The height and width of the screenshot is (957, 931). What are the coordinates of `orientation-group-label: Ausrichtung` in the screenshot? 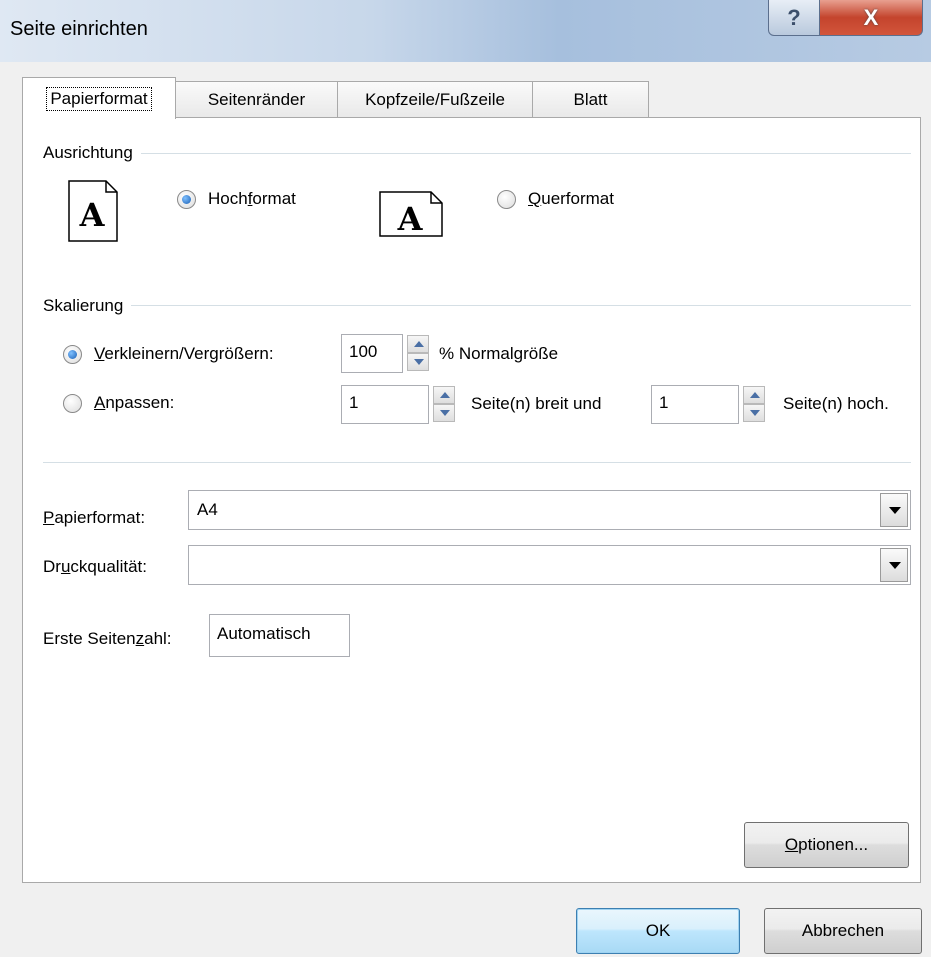 It's located at (92, 153).